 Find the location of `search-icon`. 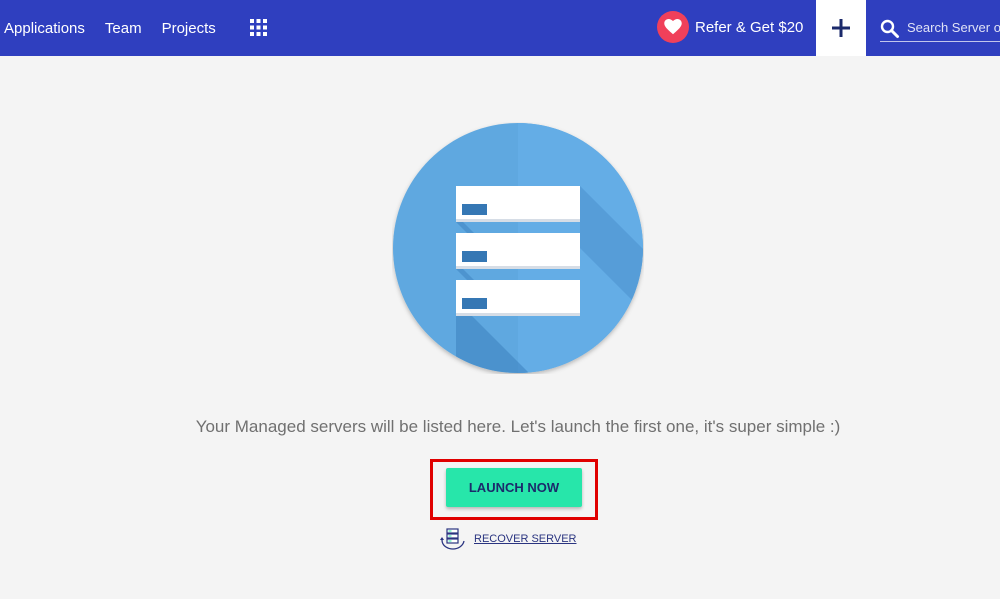

search-icon is located at coordinates (890, 29).